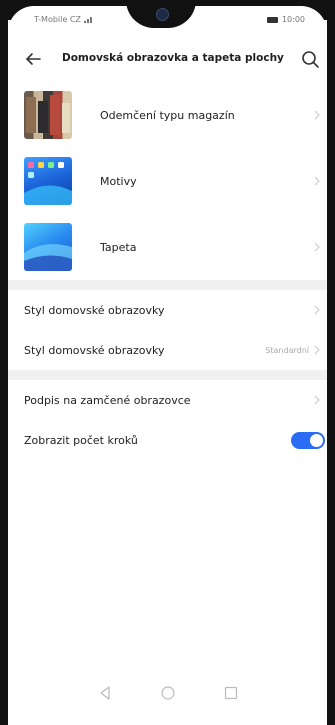  I want to click on magazine-thumbnail-icon, so click(48, 115).